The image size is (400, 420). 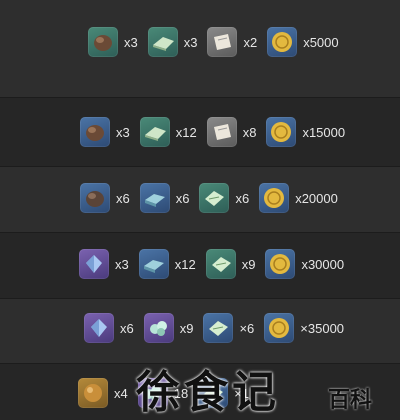 What do you see at coordinates (121, 393) in the screenshot?
I see `material-count: x4` at bounding box center [121, 393].